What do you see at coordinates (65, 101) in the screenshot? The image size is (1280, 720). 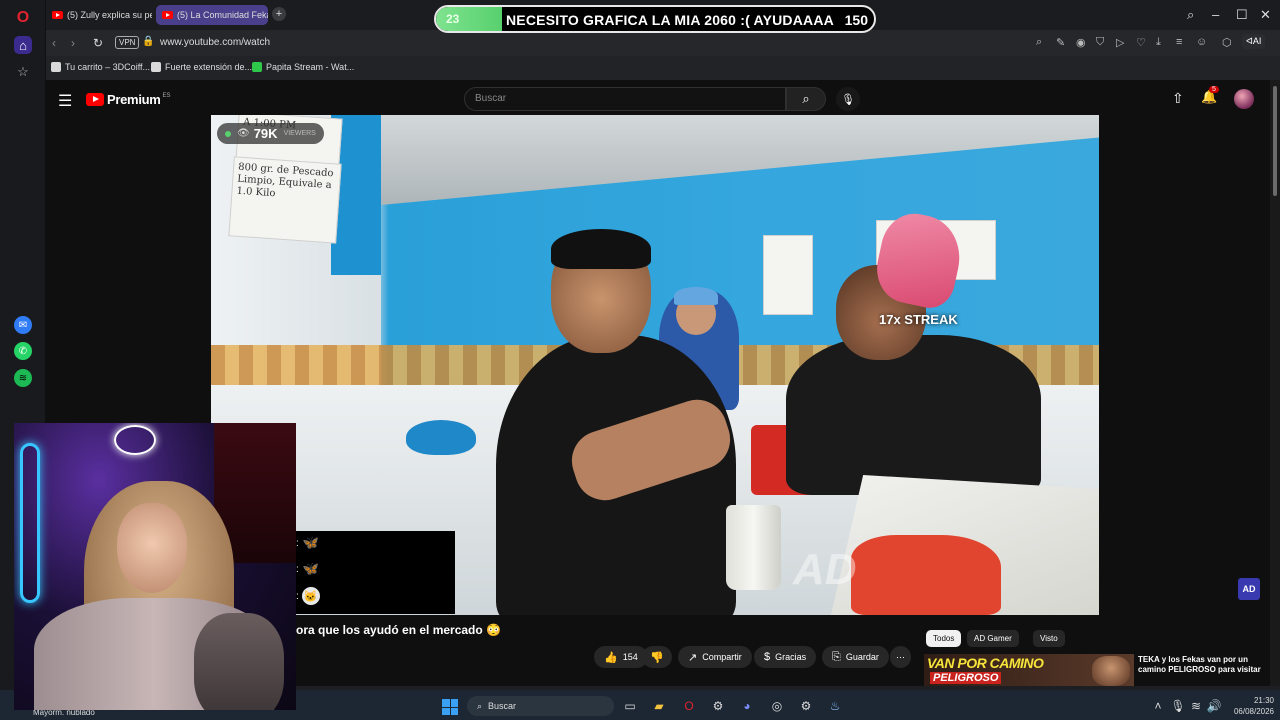 I see `hamburger-menu-icon: ☰` at bounding box center [65, 101].